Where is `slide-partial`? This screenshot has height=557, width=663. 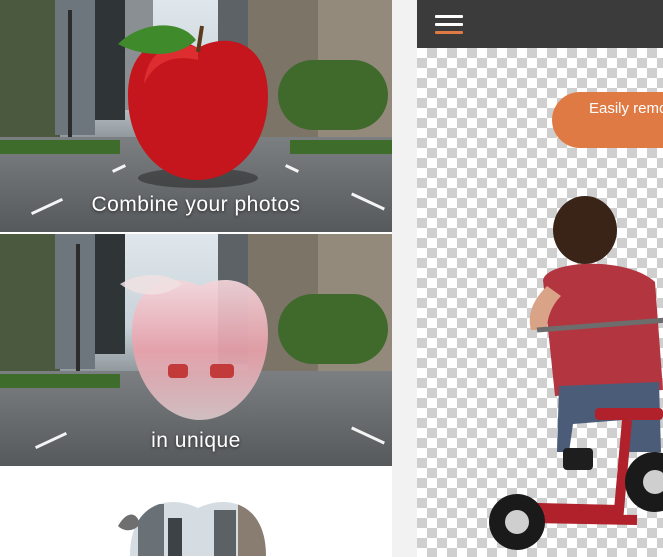
slide-partial is located at coordinates (196, 511).